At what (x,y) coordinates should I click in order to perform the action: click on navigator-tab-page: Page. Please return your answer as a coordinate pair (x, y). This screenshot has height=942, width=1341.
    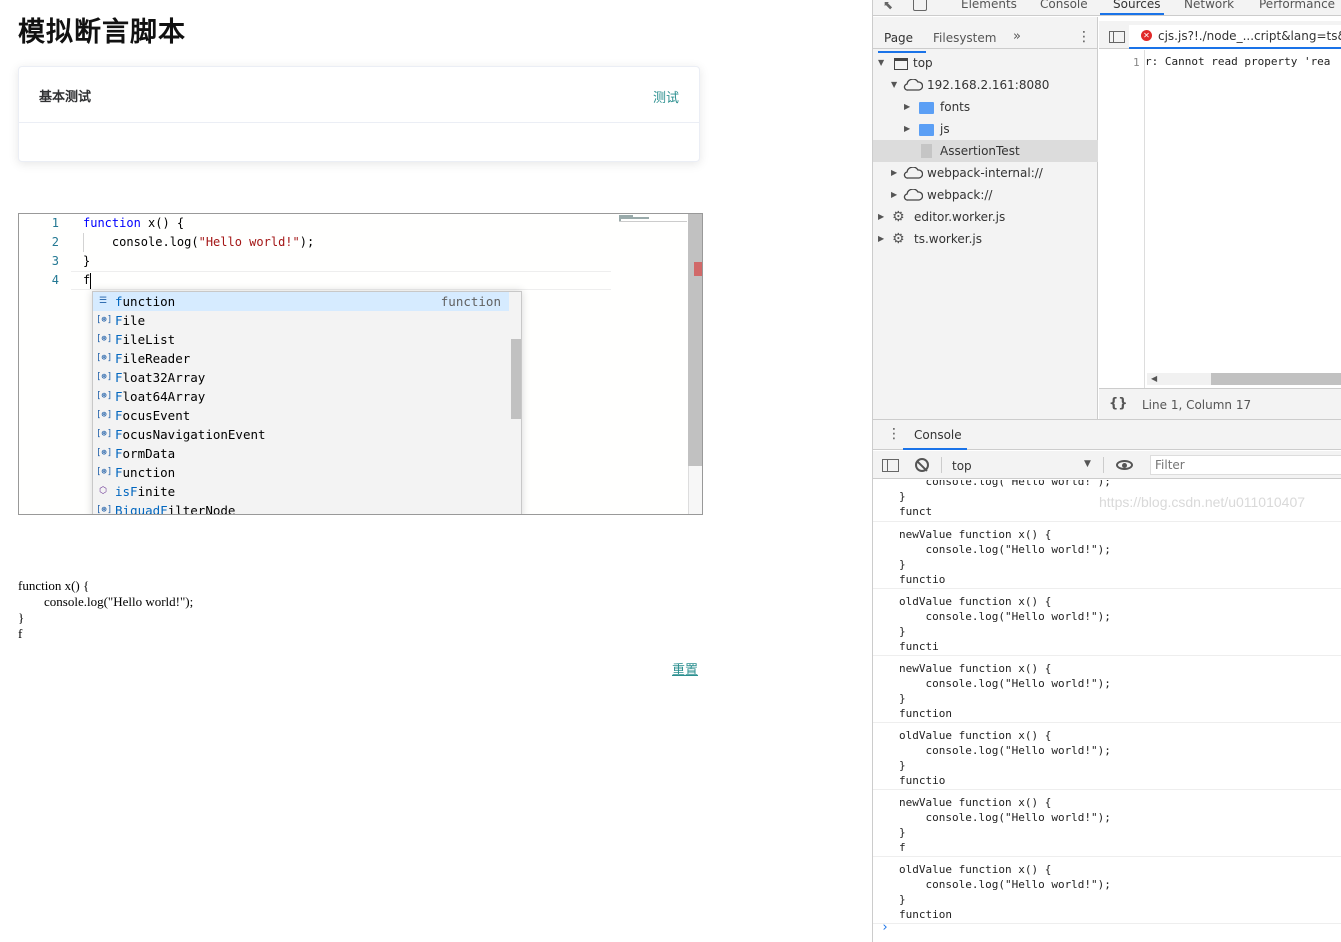
    Looking at the image, I should click on (898, 38).